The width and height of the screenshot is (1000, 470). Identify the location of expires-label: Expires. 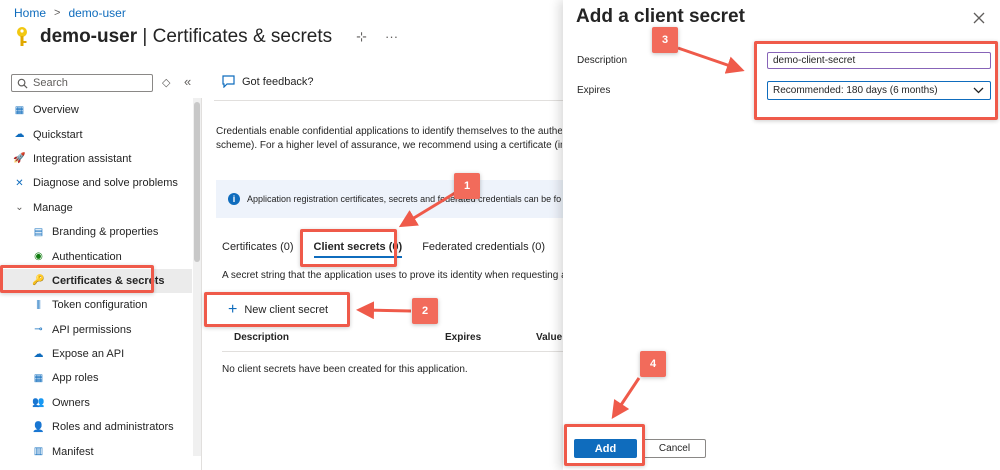
(594, 90).